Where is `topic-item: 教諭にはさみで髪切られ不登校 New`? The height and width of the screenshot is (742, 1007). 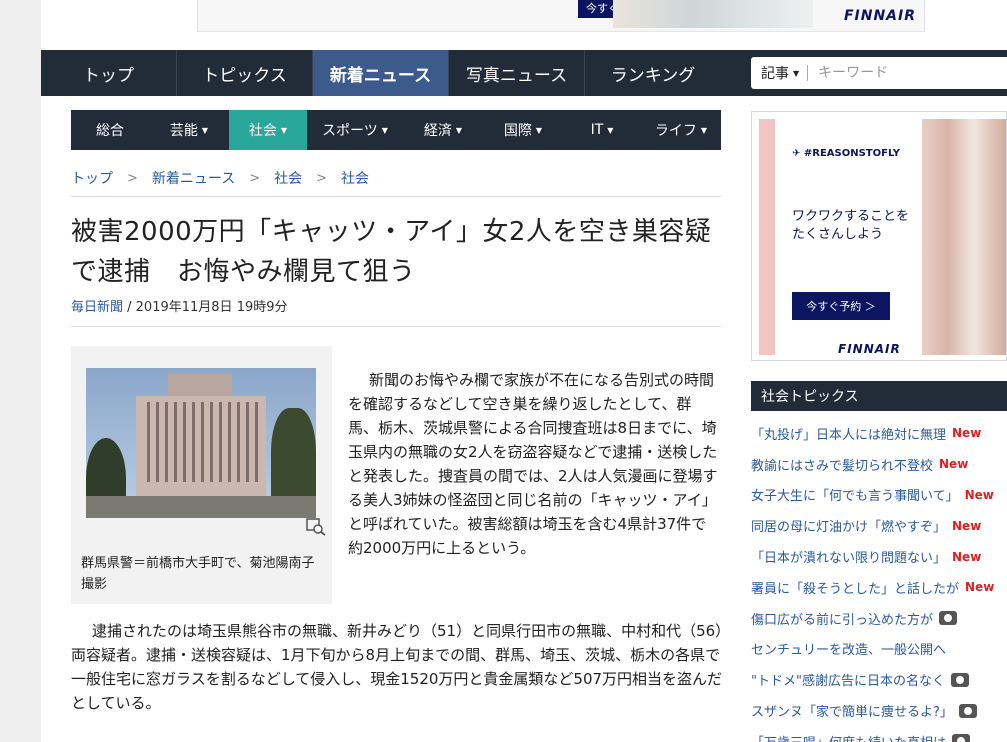
topic-item: 教諭にはさみで髪切られ不登校 New is located at coordinates (879, 464).